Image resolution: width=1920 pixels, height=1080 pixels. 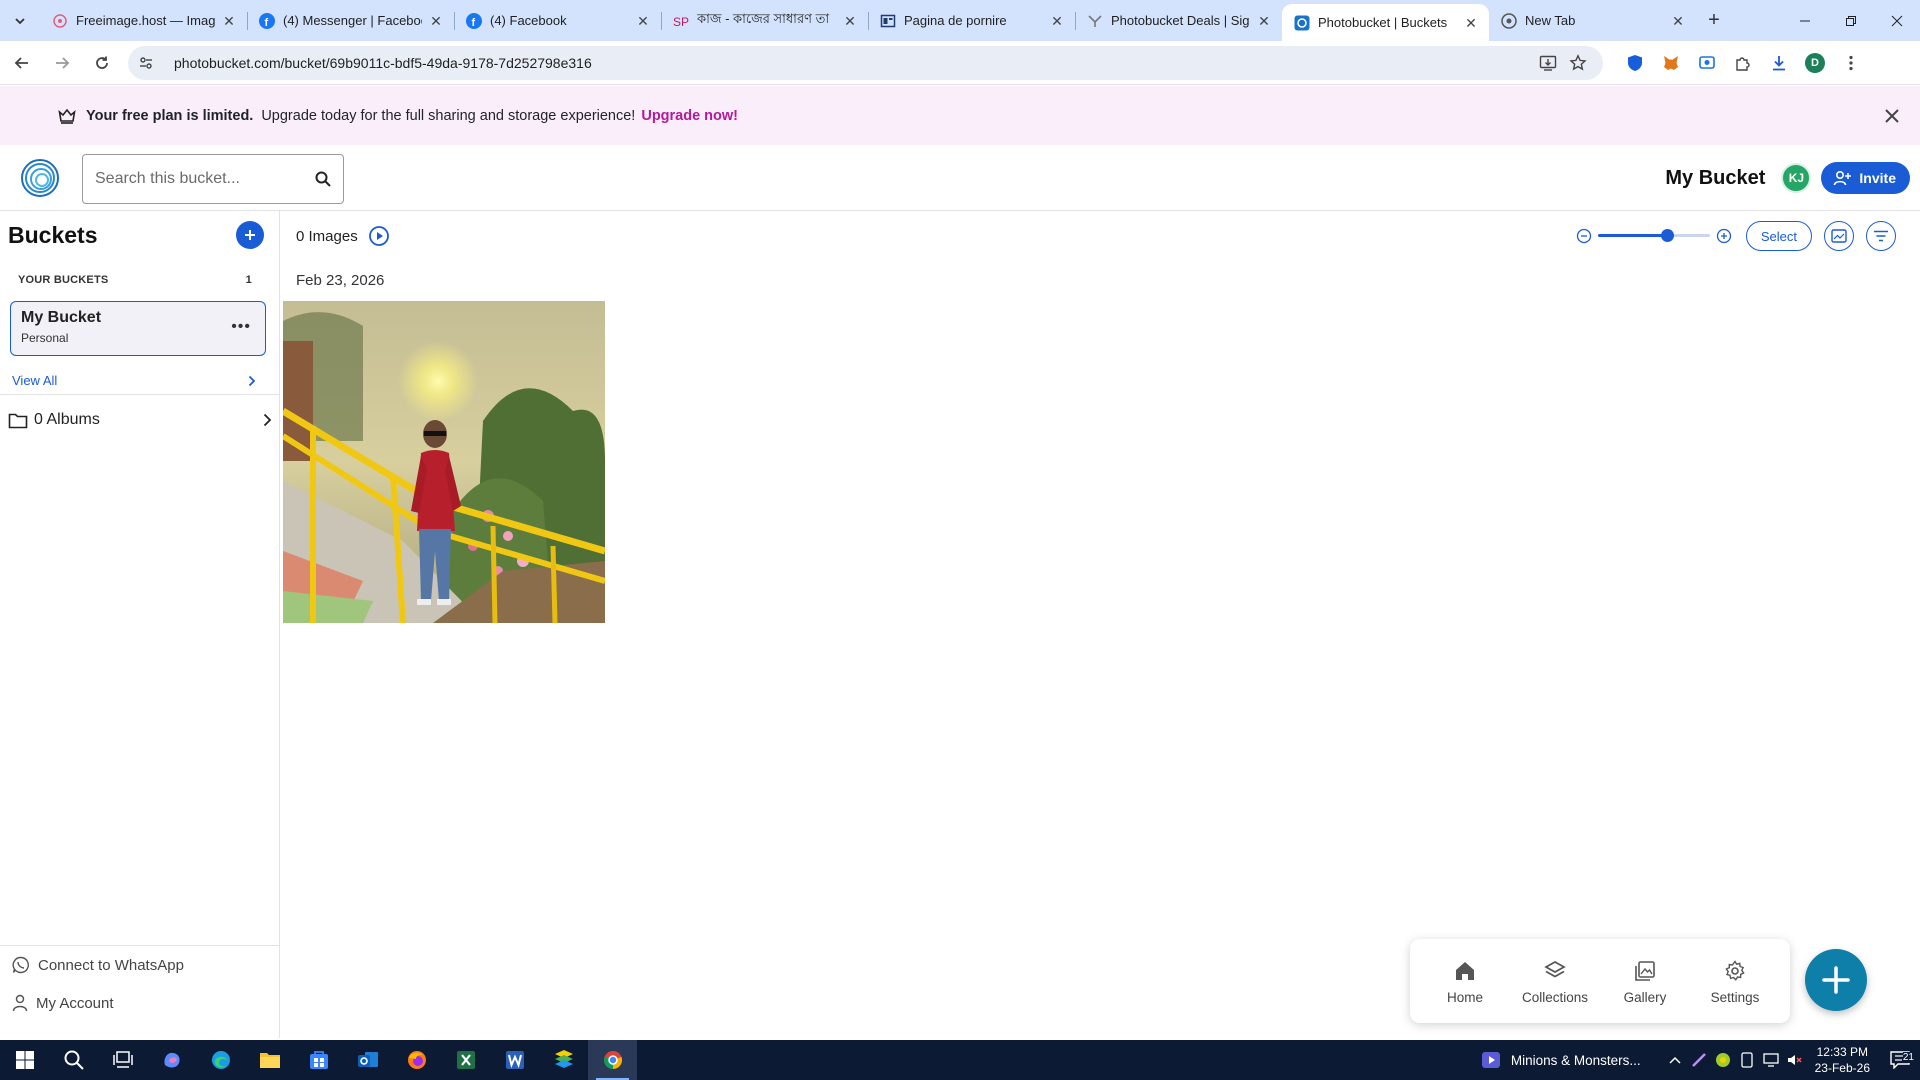 What do you see at coordinates (53, 234) in the screenshot?
I see `sidebar-title: Buckets` at bounding box center [53, 234].